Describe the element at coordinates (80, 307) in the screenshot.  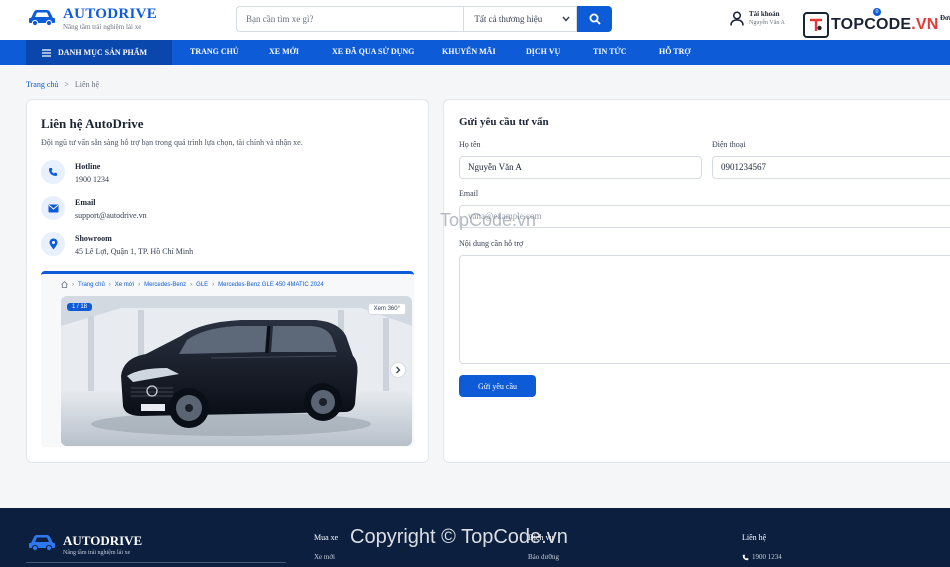
I see `photo-counter-badge: 1 / 18` at that location.